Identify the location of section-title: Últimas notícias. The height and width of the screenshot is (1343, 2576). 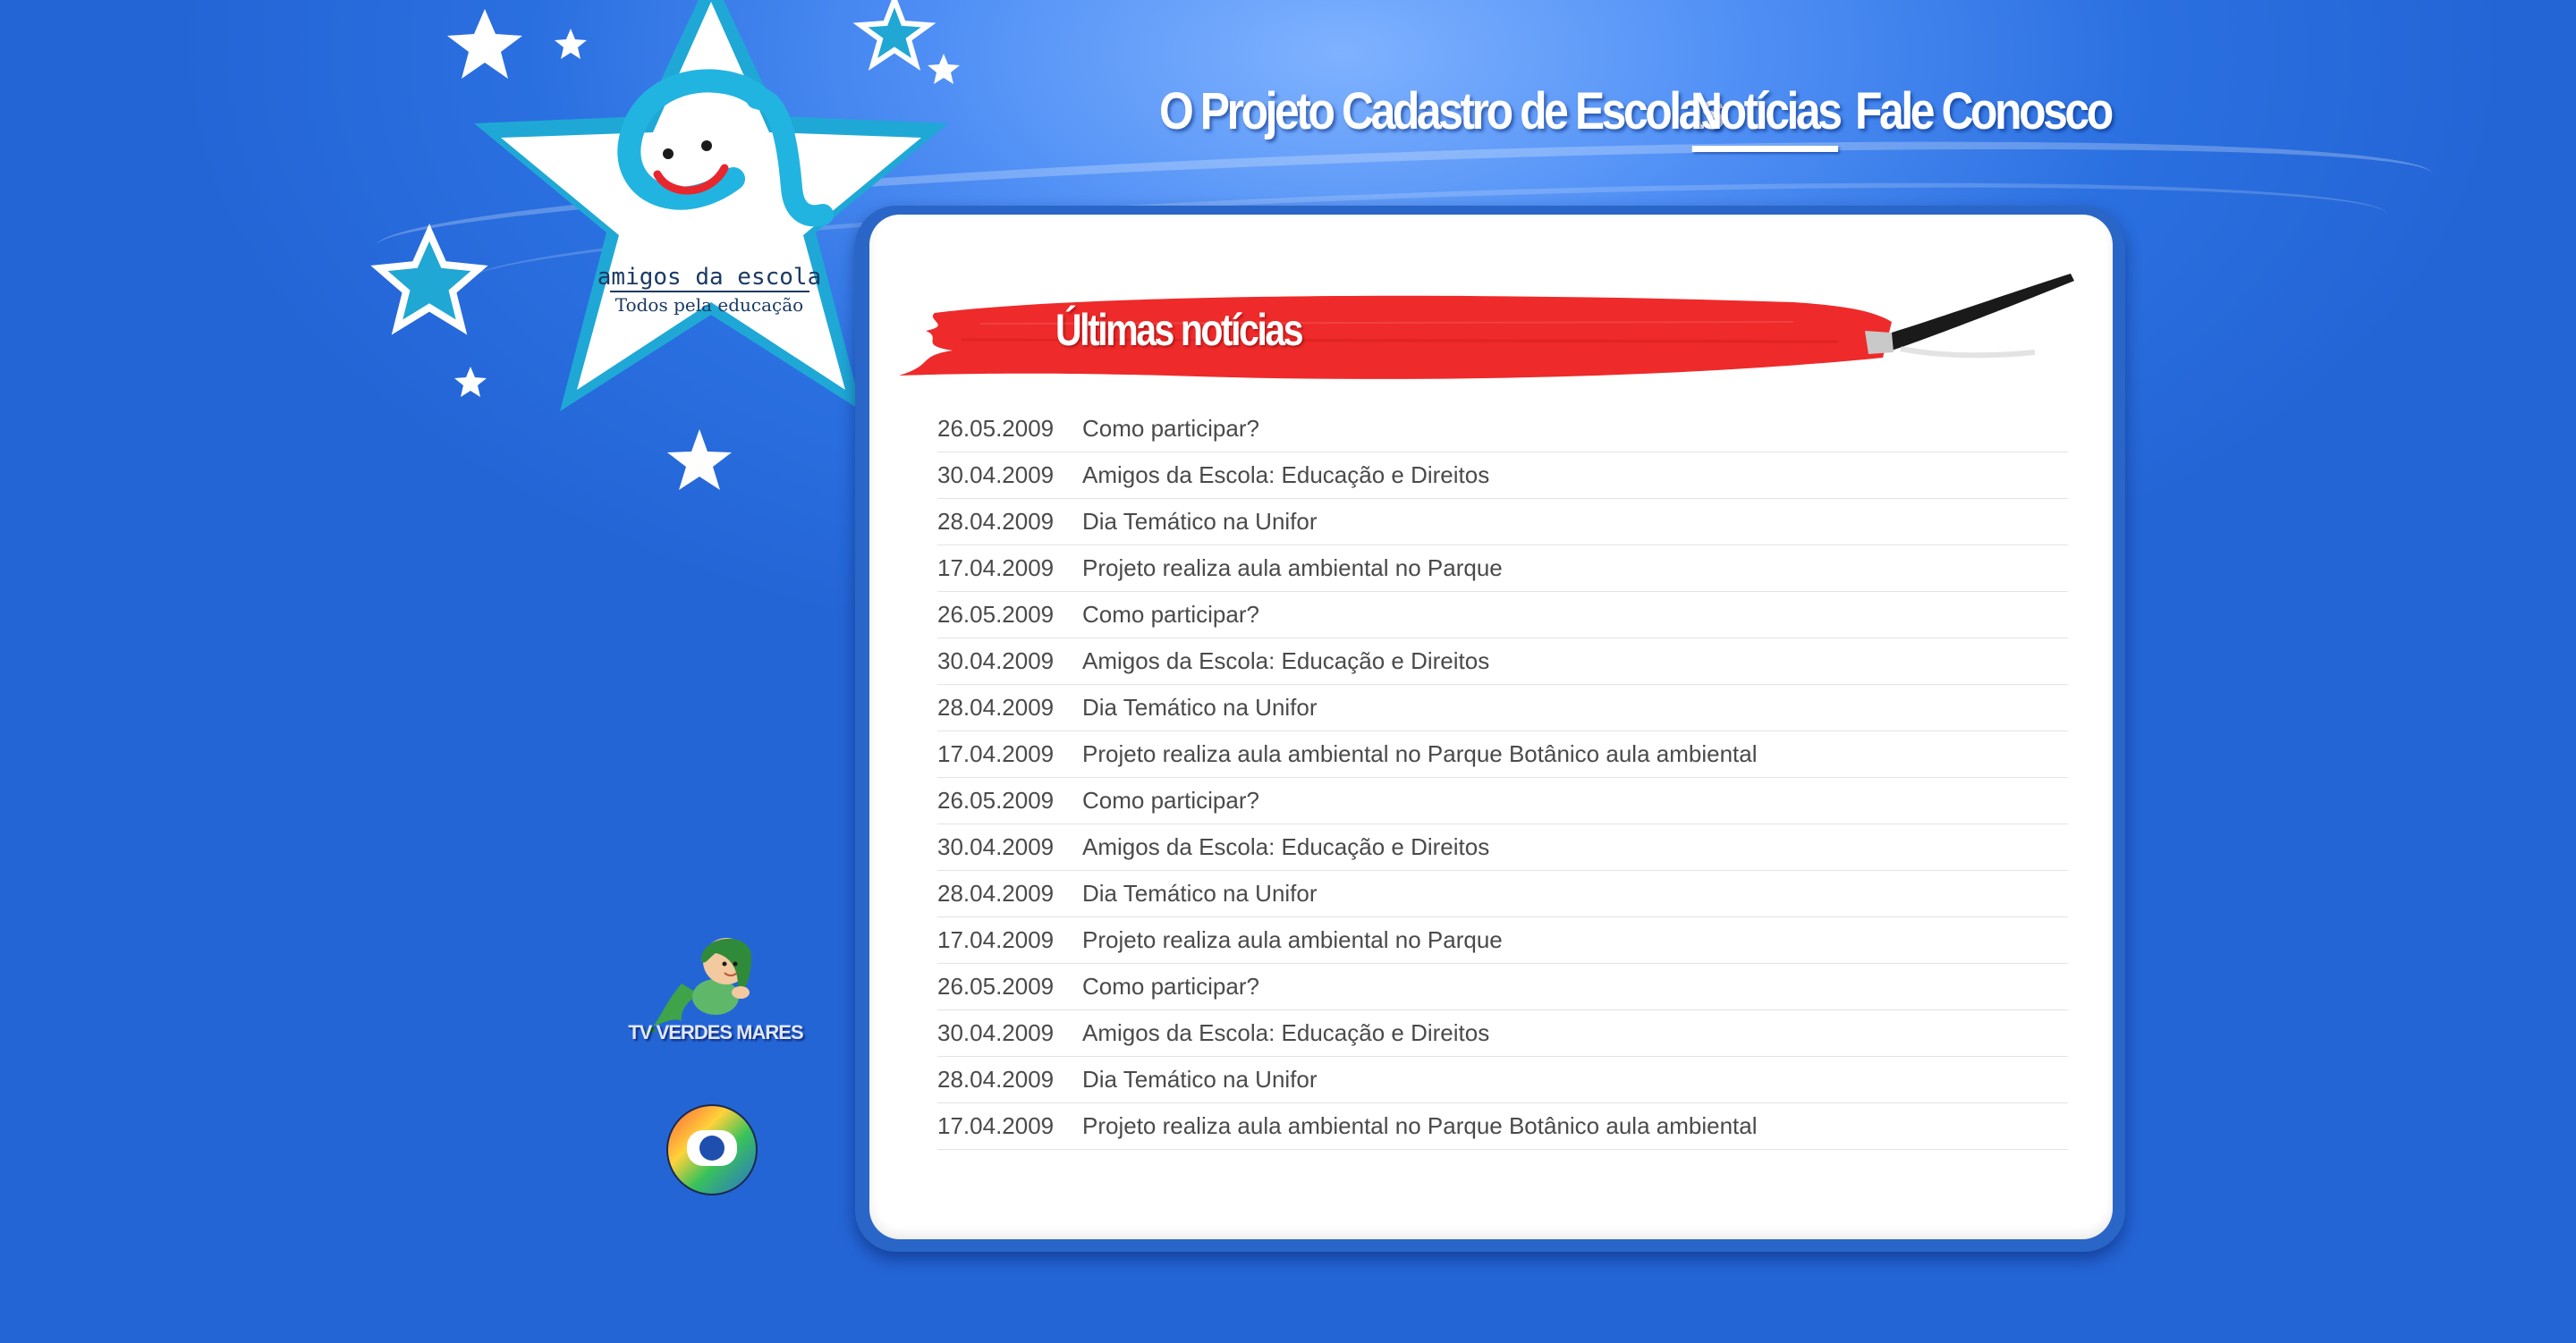
(1179, 330).